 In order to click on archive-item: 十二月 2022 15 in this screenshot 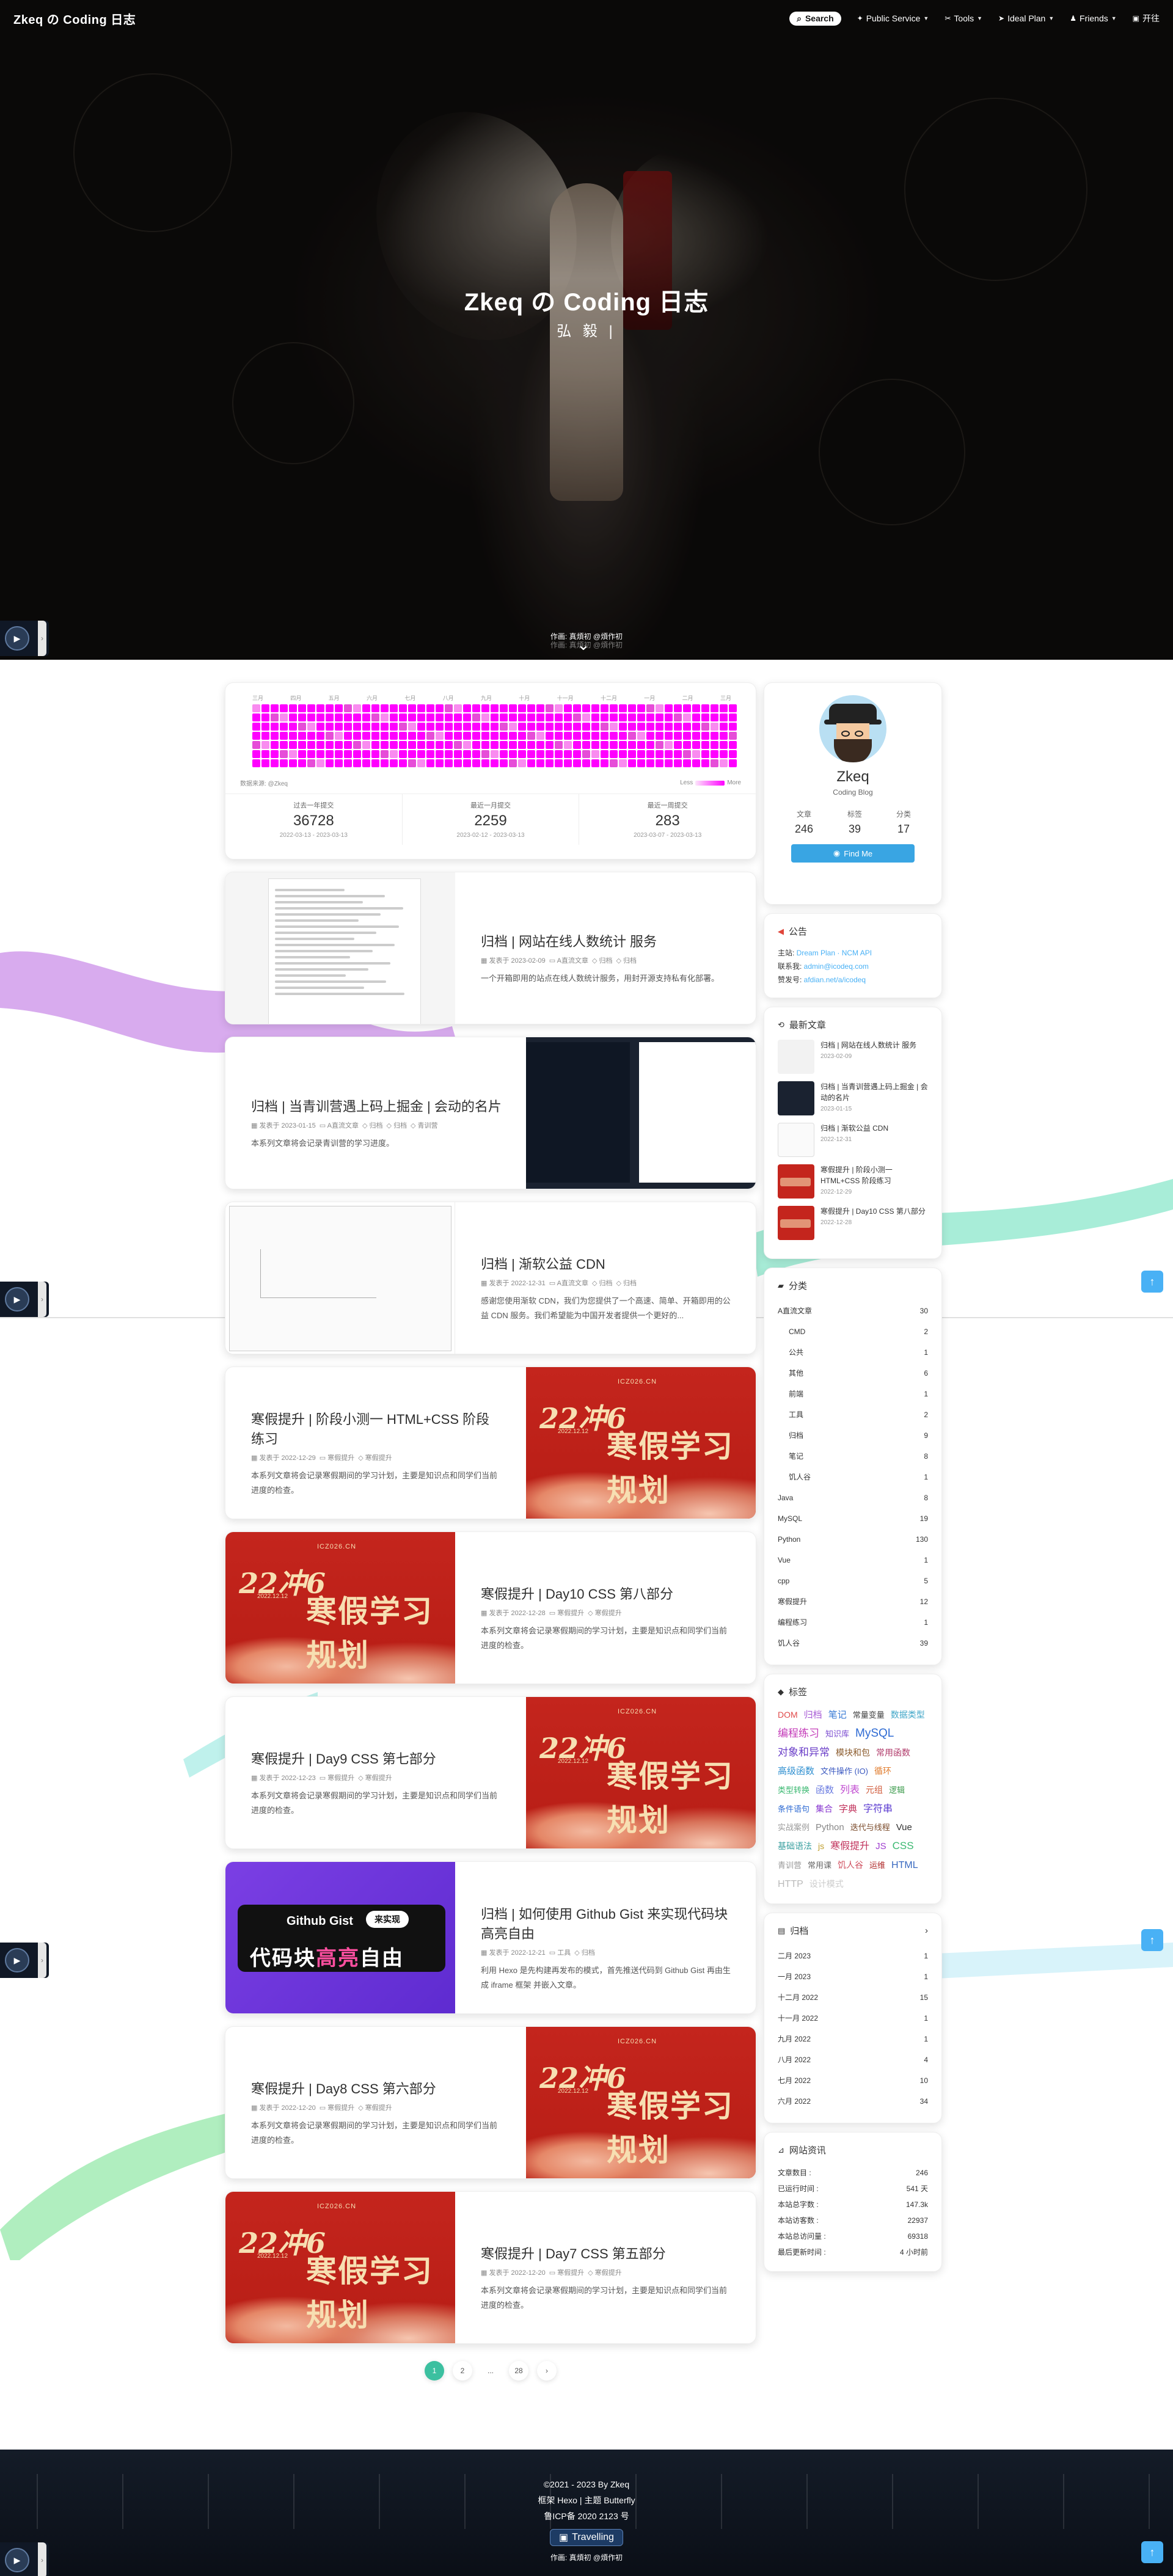, I will do `click(853, 1997)`.